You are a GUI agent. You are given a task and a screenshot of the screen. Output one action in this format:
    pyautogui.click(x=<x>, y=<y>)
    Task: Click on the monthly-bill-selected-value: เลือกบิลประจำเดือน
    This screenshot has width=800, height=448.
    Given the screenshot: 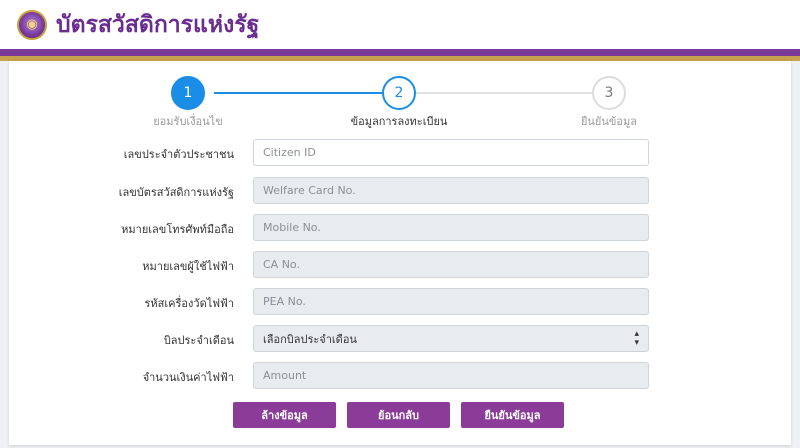 What is the action you would take?
    pyautogui.click(x=310, y=339)
    